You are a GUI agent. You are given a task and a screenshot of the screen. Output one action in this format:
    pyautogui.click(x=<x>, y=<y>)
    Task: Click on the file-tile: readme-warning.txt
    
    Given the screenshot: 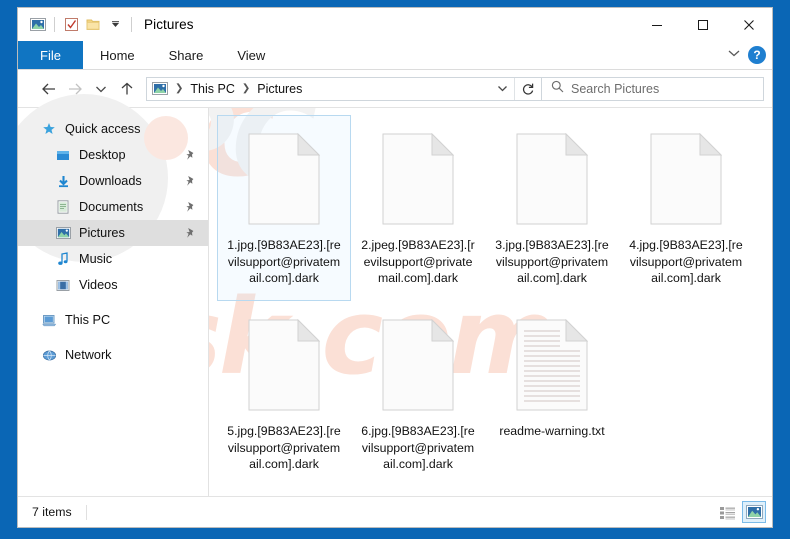 What is the action you would take?
    pyautogui.click(x=552, y=394)
    